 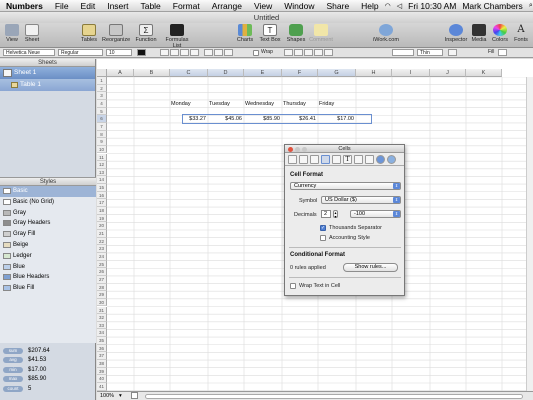 What do you see at coordinates (326, 214) in the screenshot?
I see `decimals-field: 2` at bounding box center [326, 214].